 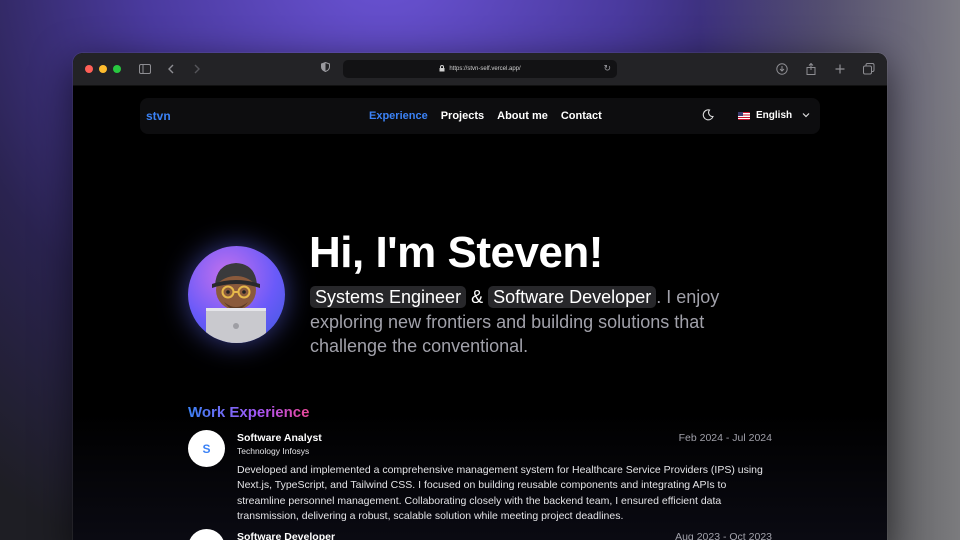 What do you see at coordinates (171, 69) in the screenshot?
I see `back-icon` at bounding box center [171, 69].